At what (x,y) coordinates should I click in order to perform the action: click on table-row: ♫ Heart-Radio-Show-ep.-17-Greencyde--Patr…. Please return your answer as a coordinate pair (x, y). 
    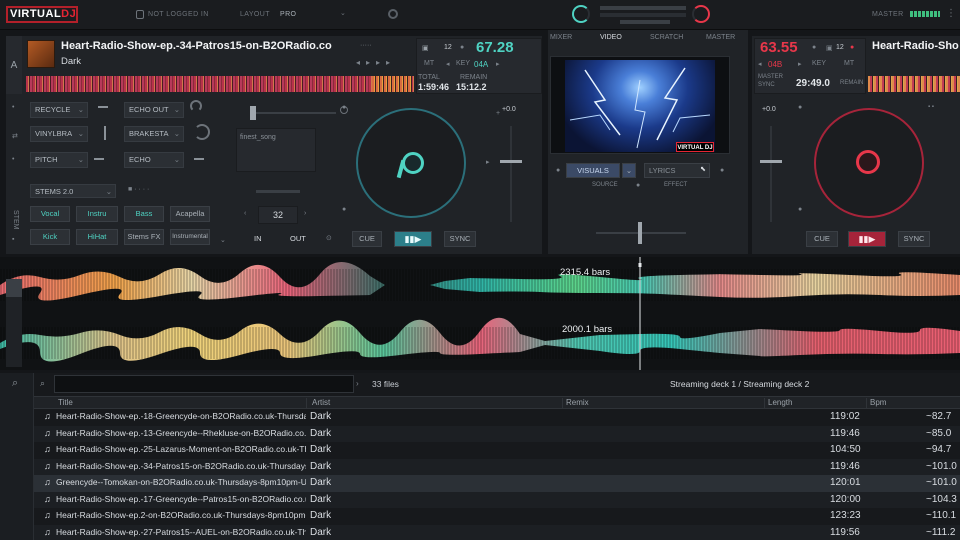
    Looking at the image, I should click on (497, 499).